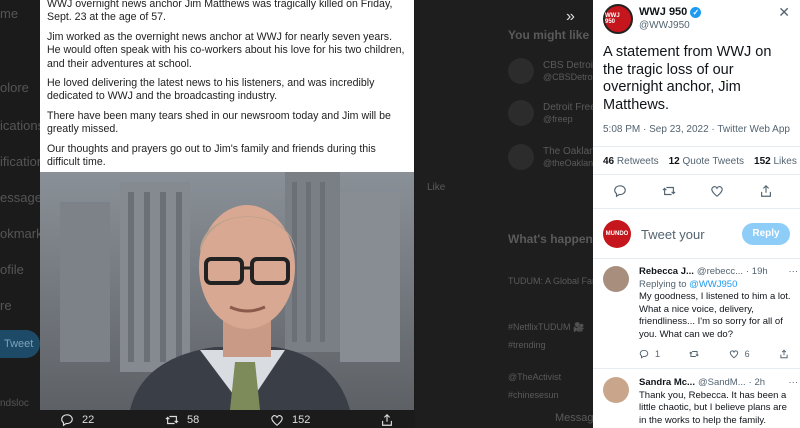 This screenshot has height=428, width=800. I want to click on sidebar-item-notifications-a: ications, so click(22, 125).